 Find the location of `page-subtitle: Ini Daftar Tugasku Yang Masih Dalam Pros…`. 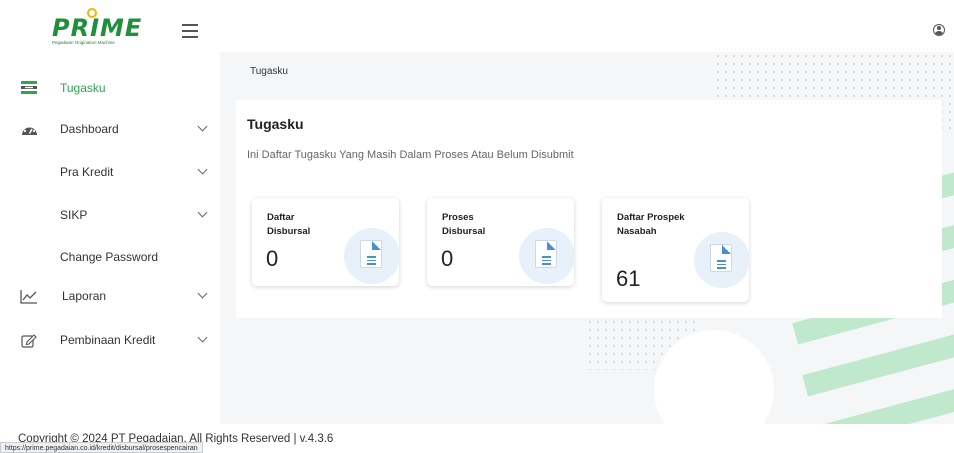

page-subtitle: Ini Daftar Tugasku Yang Masih Dalam Pros… is located at coordinates (410, 155).